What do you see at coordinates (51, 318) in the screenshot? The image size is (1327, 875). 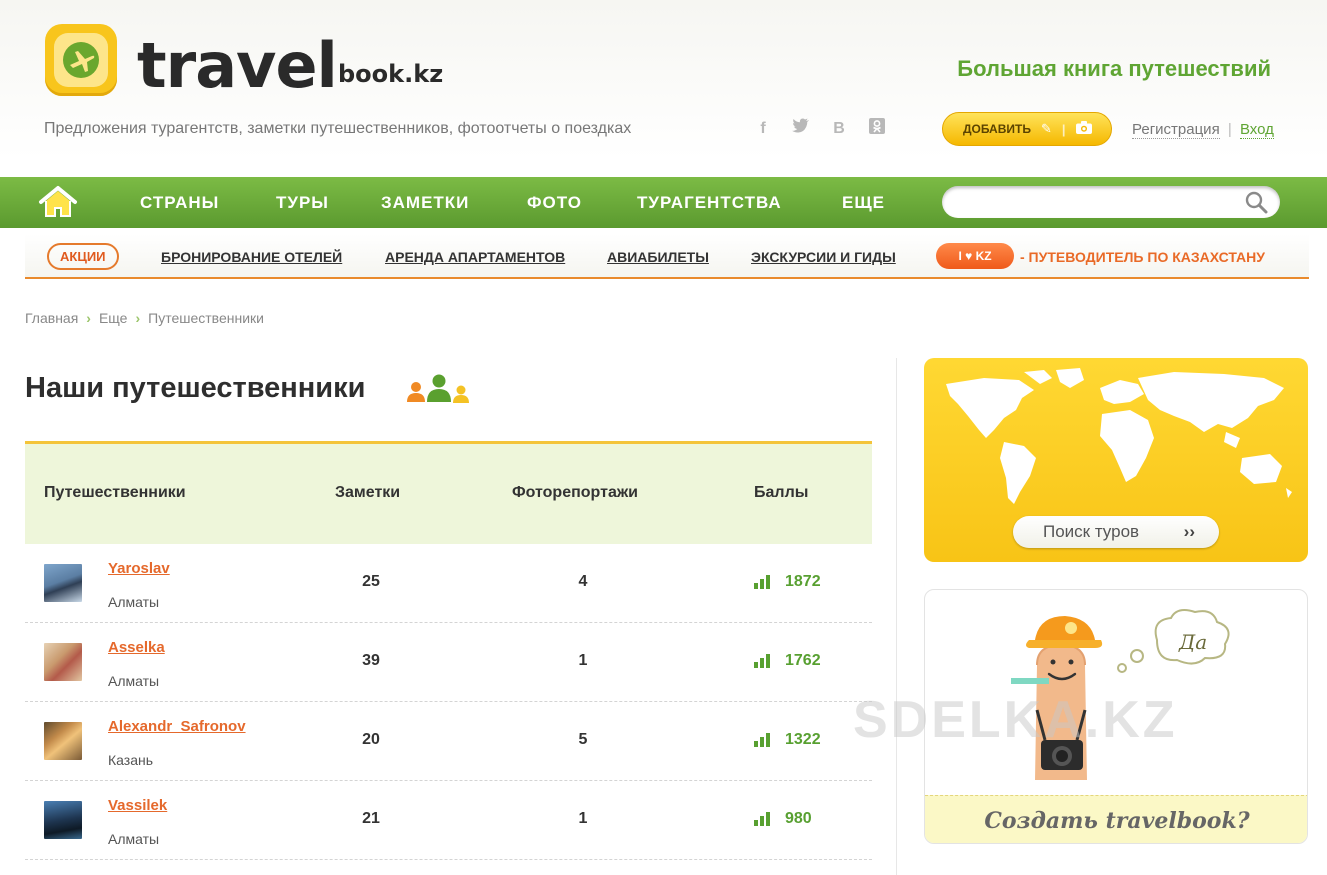 I see `breadcrumb-home: Главная` at bounding box center [51, 318].